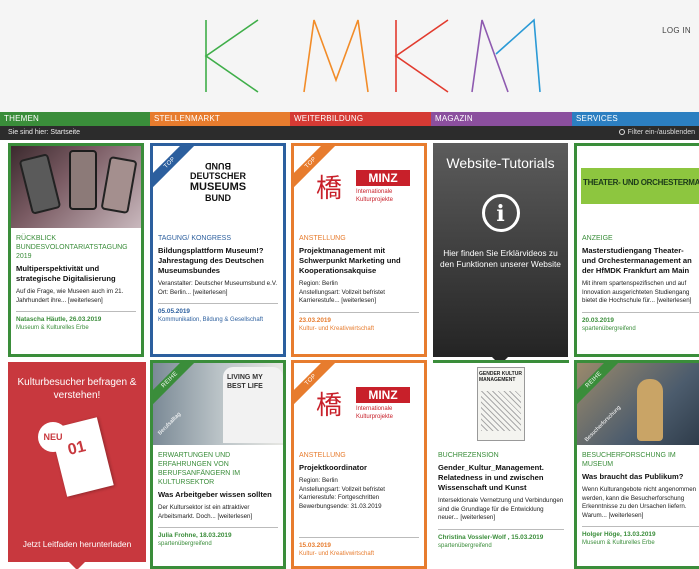 This screenshot has width=699, height=569. I want to click on teaser-meta: 23.03.2019, so click(315, 320).